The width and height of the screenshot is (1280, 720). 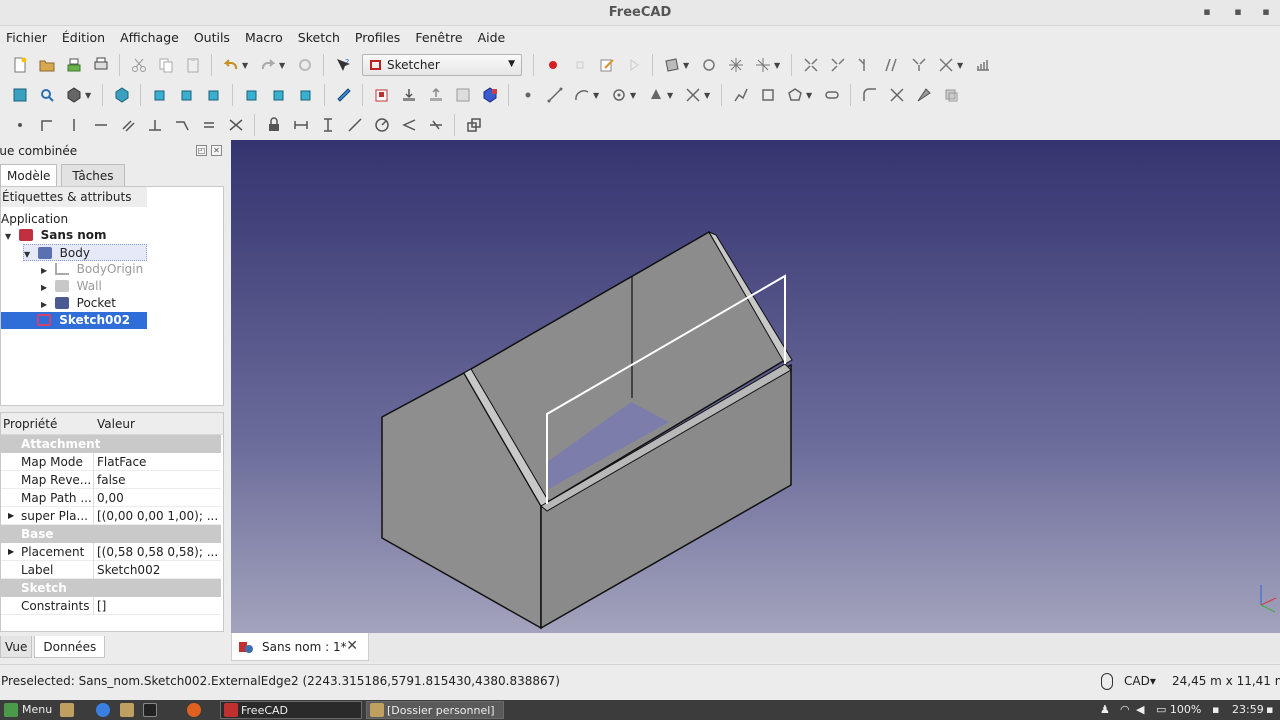 I want to click on menu-sketch: Sketch, so click(x=323, y=38).